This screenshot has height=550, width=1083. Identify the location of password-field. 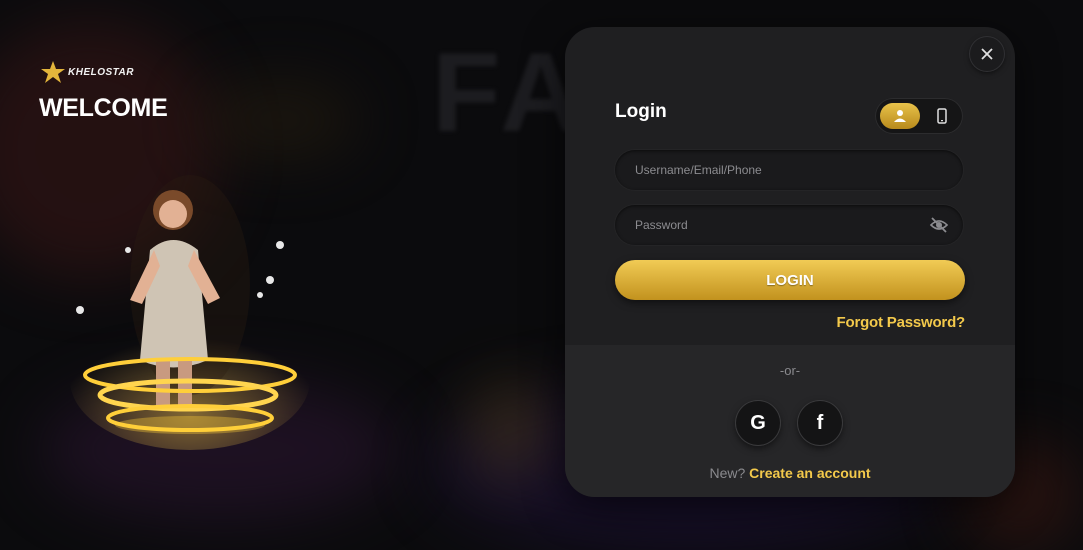
(789, 225).